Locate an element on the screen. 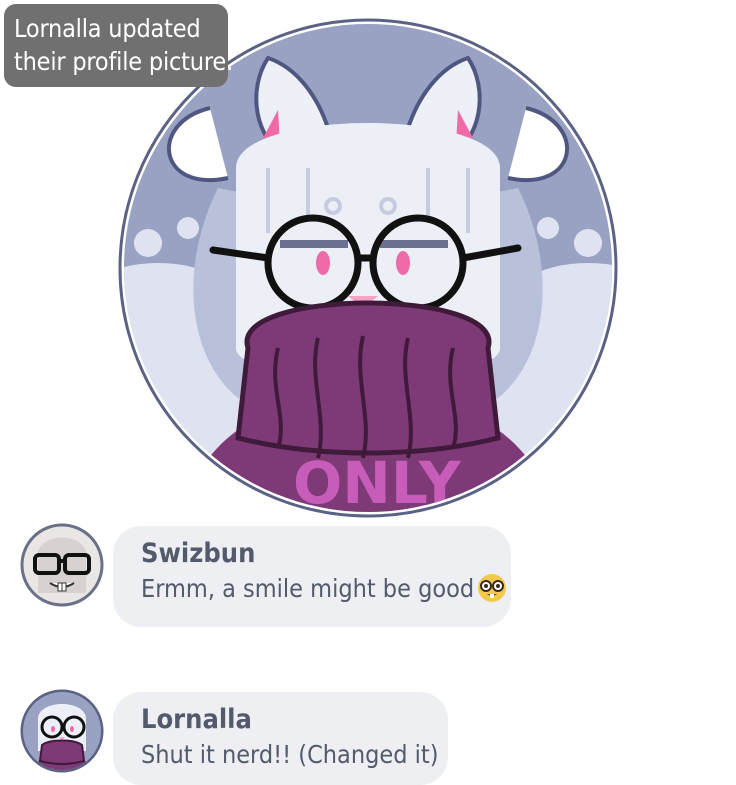  swizbun-avatar-icon is located at coordinates (62, 565).